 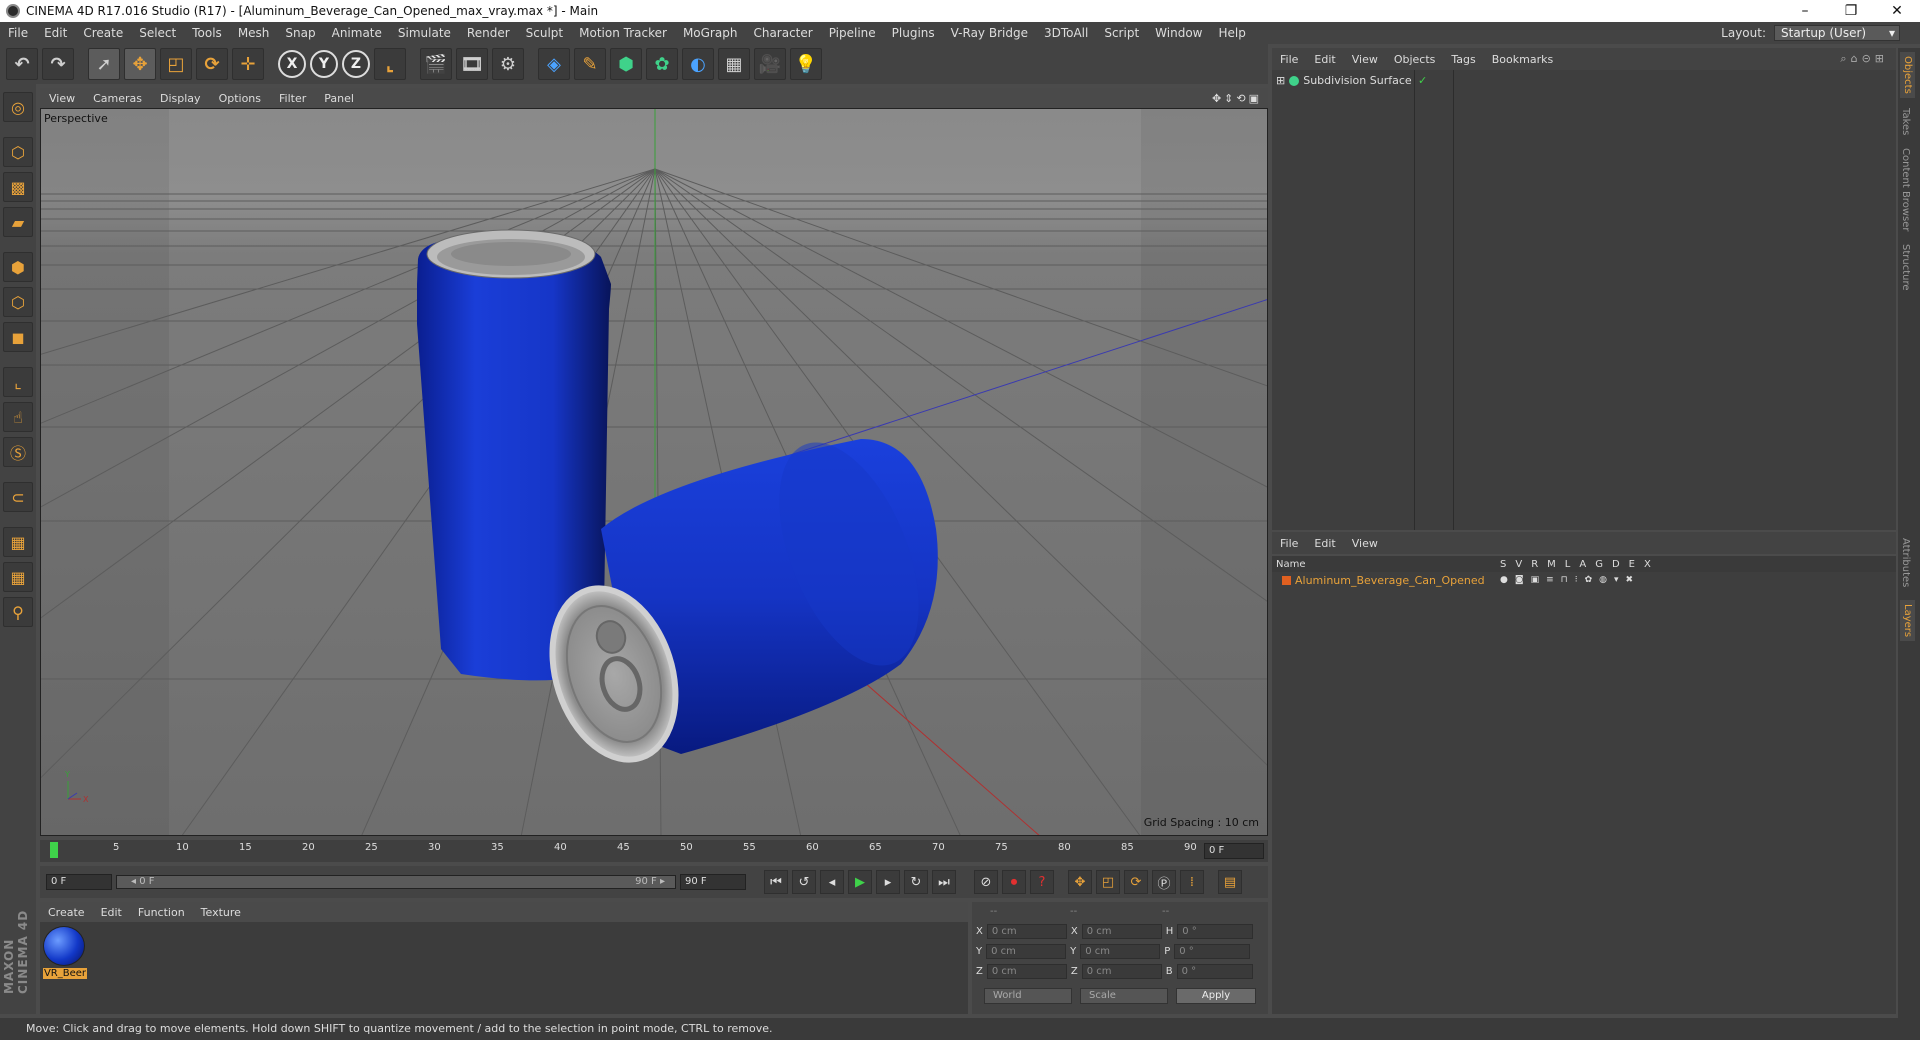 What do you see at coordinates (852, 33) in the screenshot?
I see `menu-pipeline: Pipeline` at bounding box center [852, 33].